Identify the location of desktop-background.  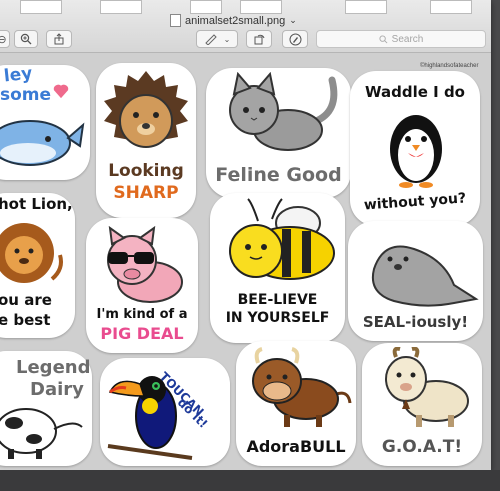
(250, 480).